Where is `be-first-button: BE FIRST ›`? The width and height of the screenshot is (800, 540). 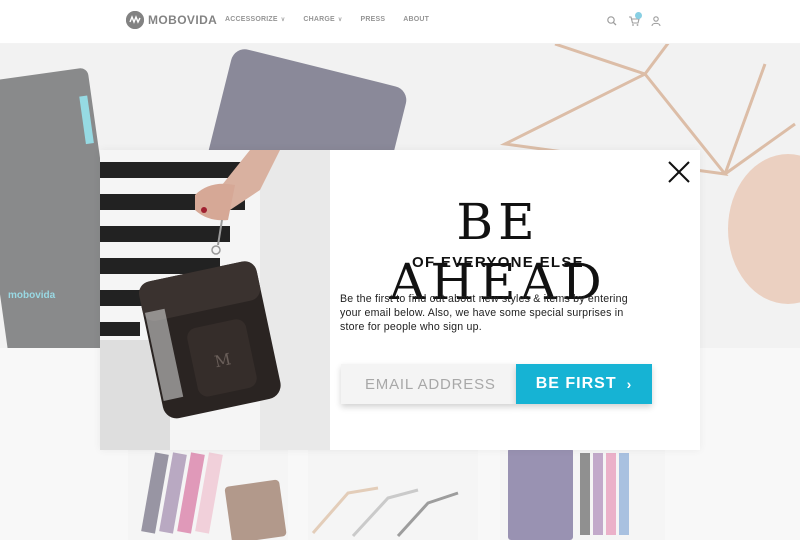 be-first-button: BE FIRST › is located at coordinates (584, 384).